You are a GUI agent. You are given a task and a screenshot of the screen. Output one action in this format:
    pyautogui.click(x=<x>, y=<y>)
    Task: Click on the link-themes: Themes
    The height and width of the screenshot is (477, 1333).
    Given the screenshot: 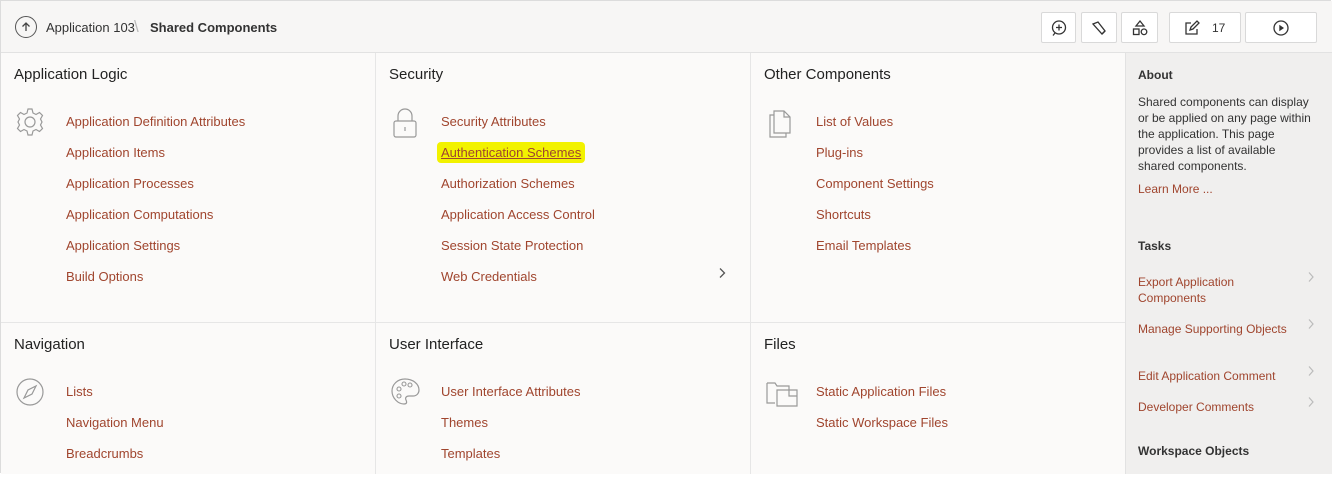 What is the action you would take?
    pyautogui.click(x=510, y=430)
    